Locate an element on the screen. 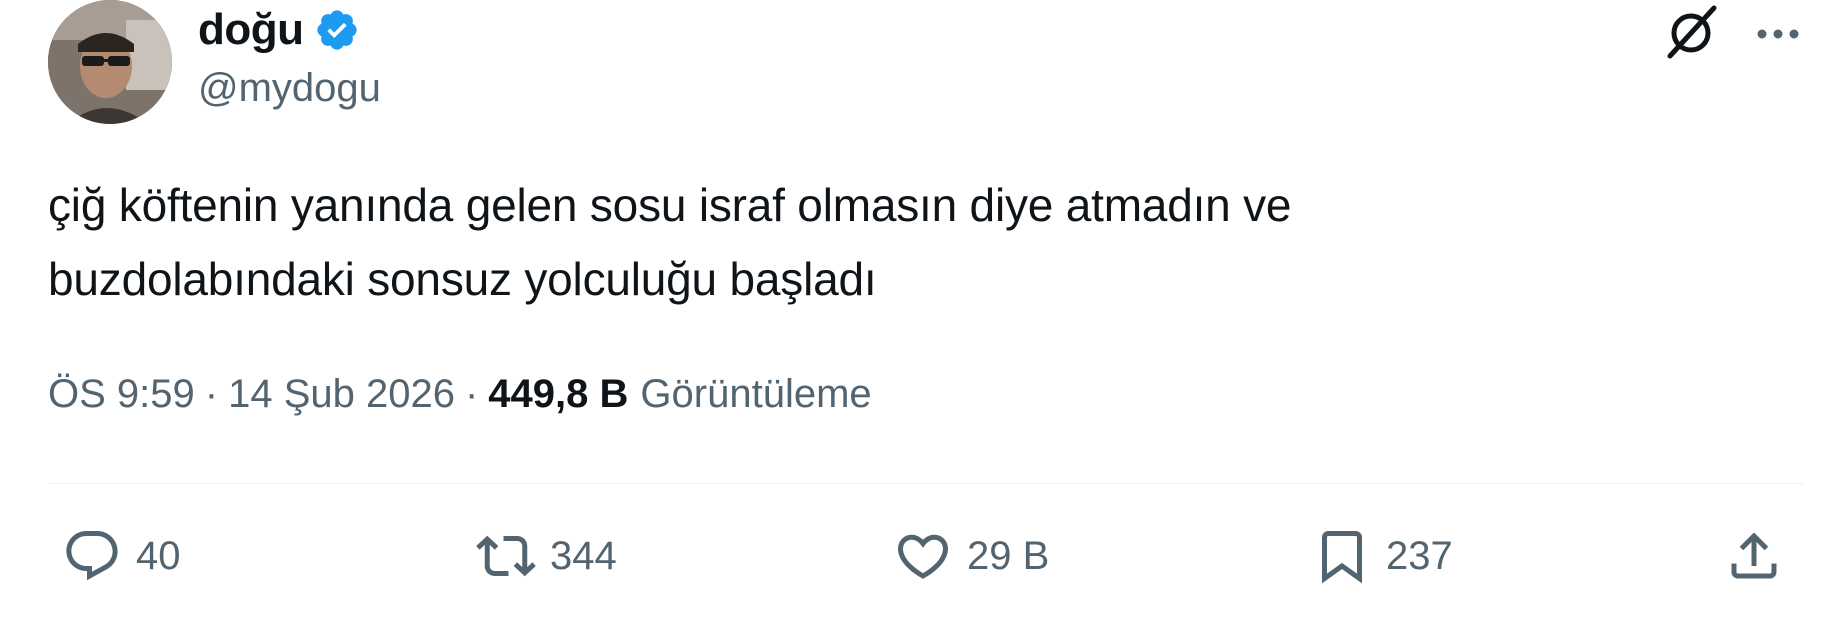 The image size is (1842, 618). author-handle: @mydogu is located at coordinates (289, 88).